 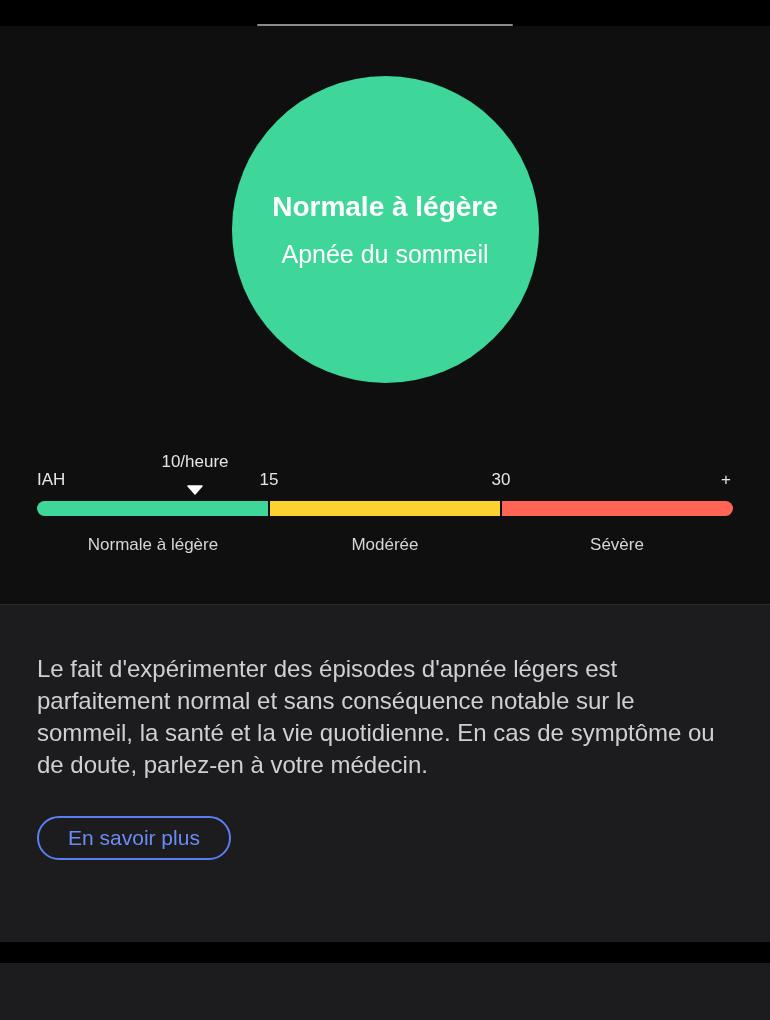 What do you see at coordinates (134, 838) in the screenshot?
I see `learn-more-button: En savoir plus` at bounding box center [134, 838].